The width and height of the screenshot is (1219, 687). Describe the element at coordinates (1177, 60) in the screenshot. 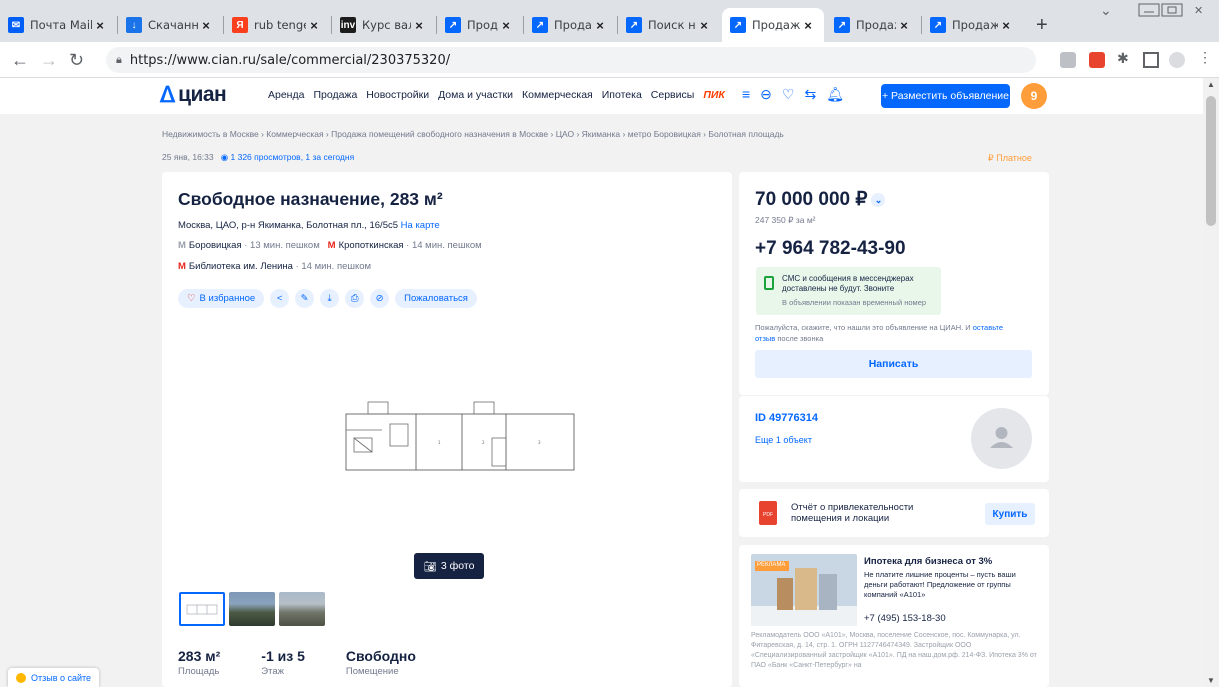

I see `profile-icon` at that location.